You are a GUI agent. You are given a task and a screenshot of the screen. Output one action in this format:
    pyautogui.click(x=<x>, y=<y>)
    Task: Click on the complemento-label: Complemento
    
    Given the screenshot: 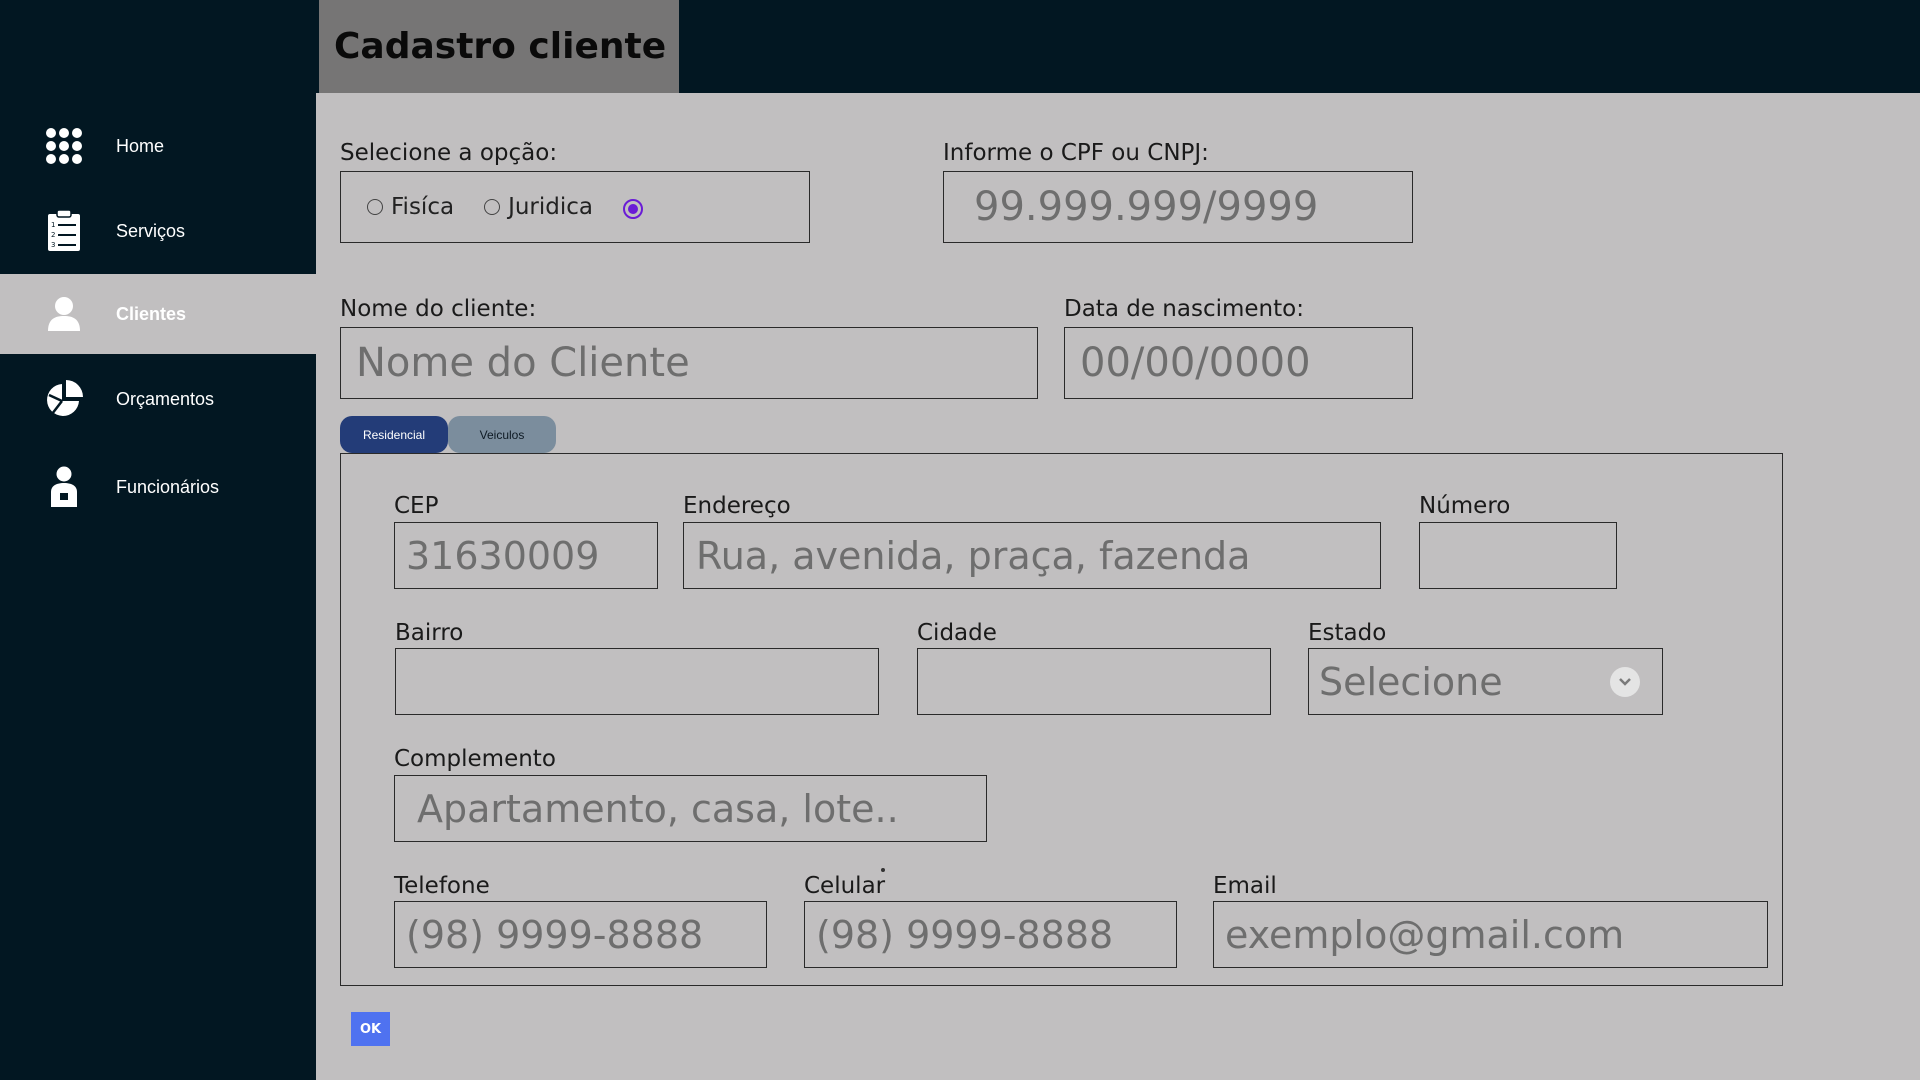 What is the action you would take?
    pyautogui.click(x=475, y=759)
    